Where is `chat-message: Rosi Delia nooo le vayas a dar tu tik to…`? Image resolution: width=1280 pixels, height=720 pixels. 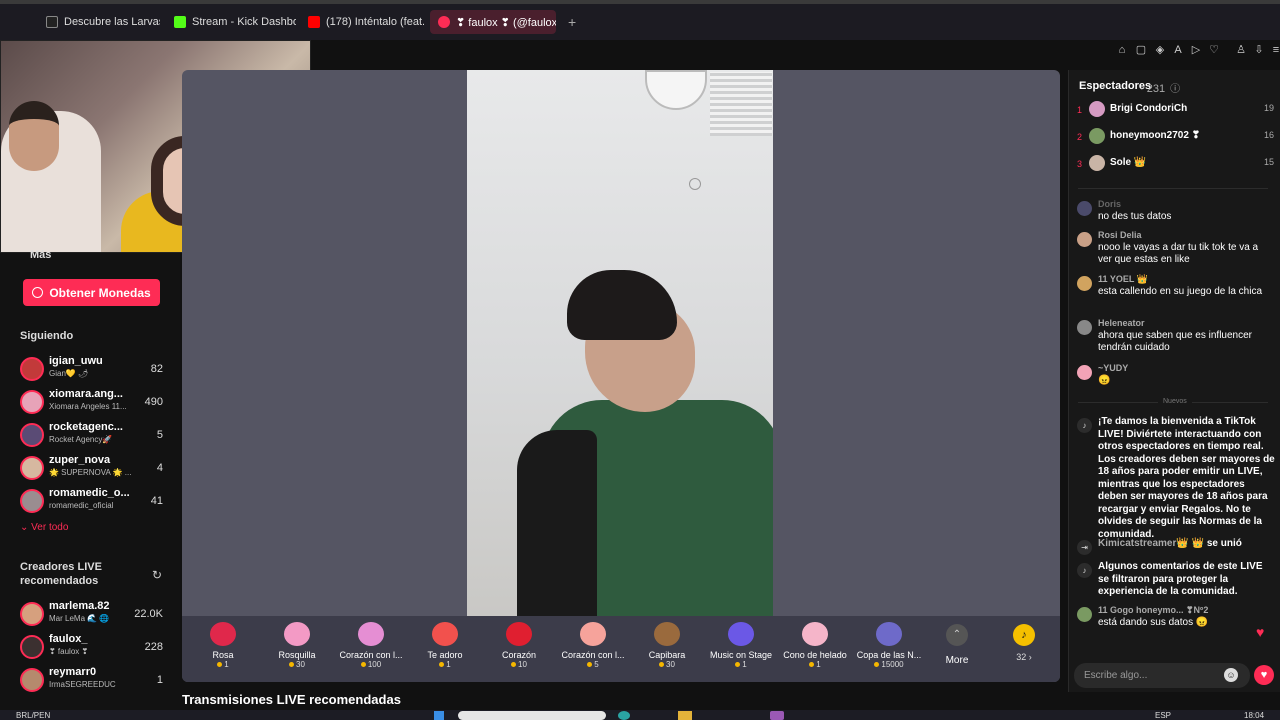 chat-message: Rosi Delia nooo le vayas a dar tu tik to… is located at coordinates (1176, 248).